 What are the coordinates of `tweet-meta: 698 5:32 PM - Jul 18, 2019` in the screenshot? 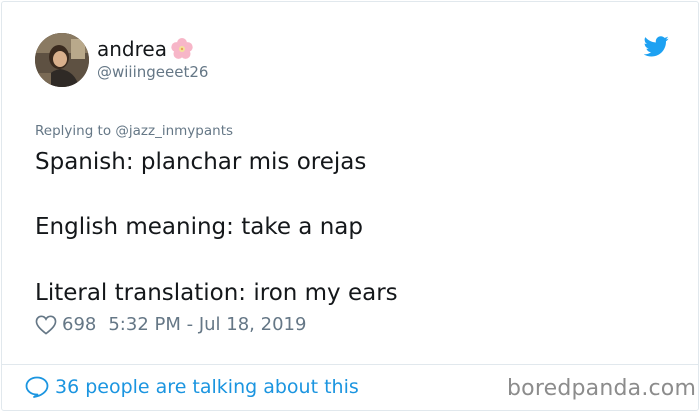 It's located at (170, 324).